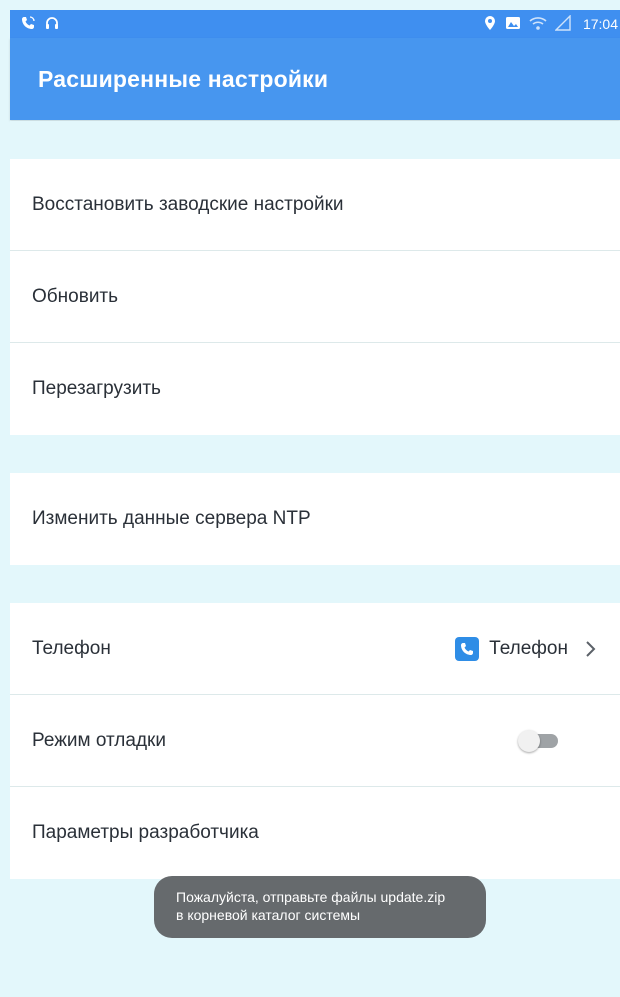 The width and height of the screenshot is (620, 997). What do you see at coordinates (99, 740) in the screenshot?
I see `debug-mode-label: Режим отладки` at bounding box center [99, 740].